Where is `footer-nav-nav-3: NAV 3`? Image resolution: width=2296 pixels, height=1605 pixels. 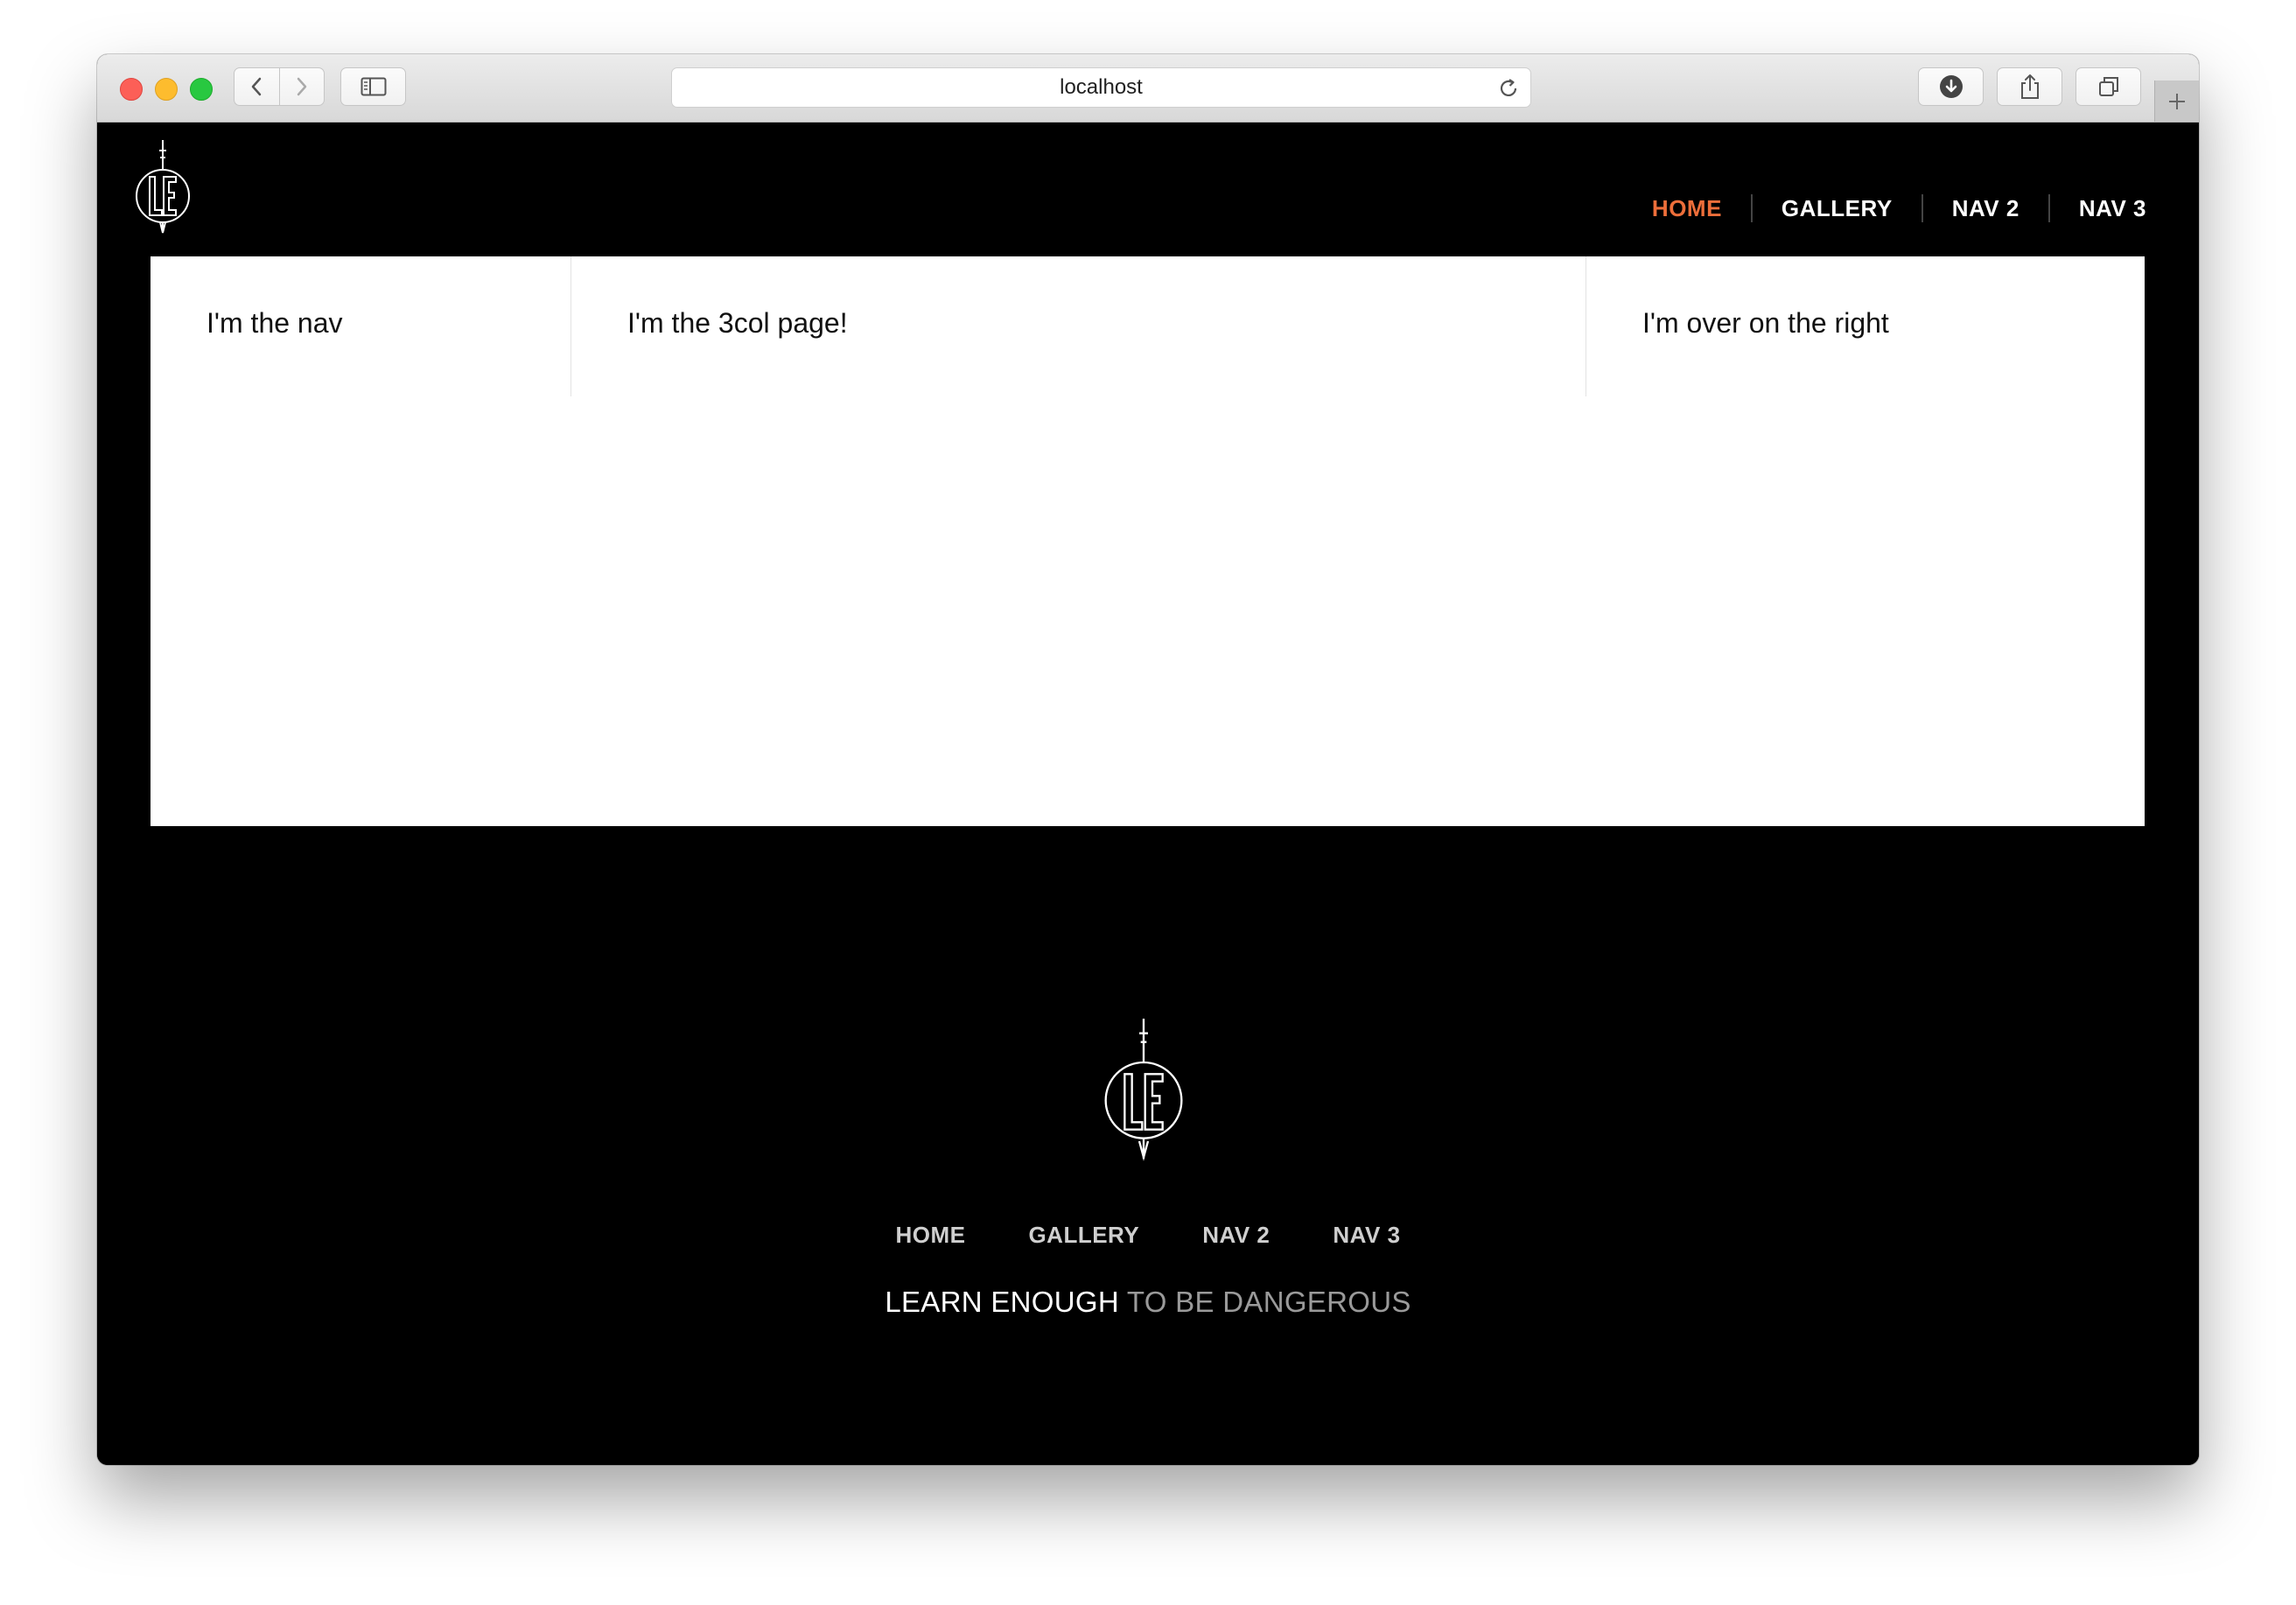 footer-nav-nav-3: NAV 3 is located at coordinates (1366, 1236).